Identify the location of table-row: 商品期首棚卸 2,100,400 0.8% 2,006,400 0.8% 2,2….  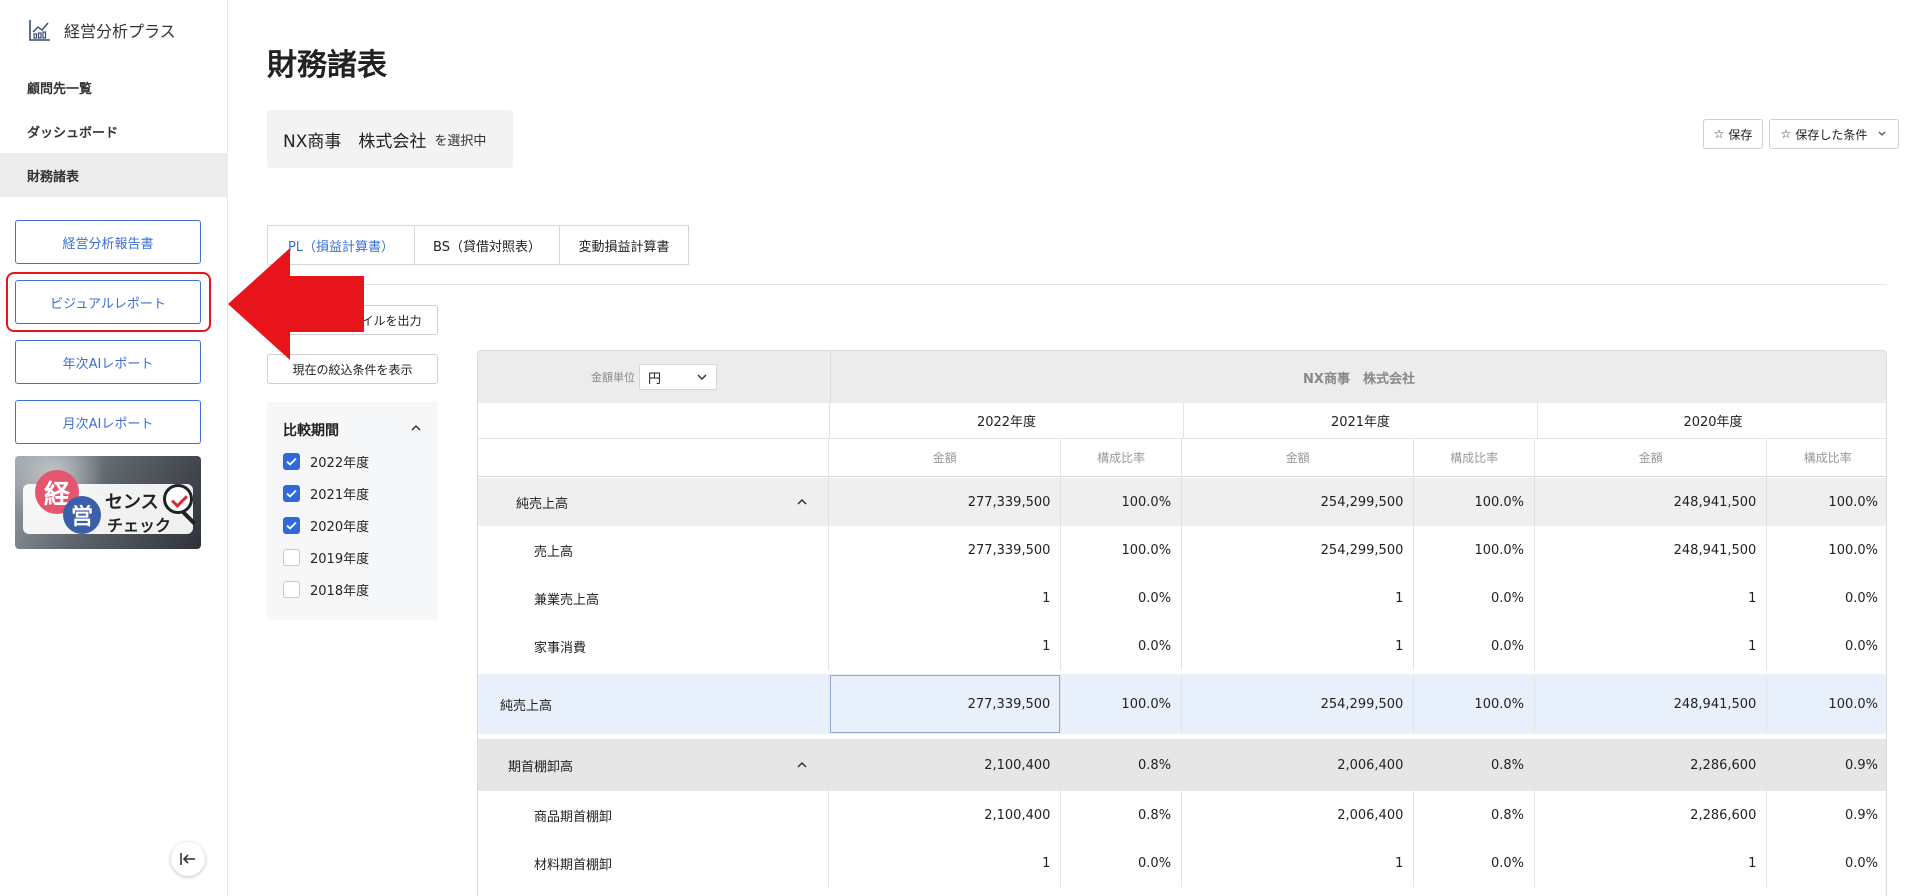
(1182, 815).